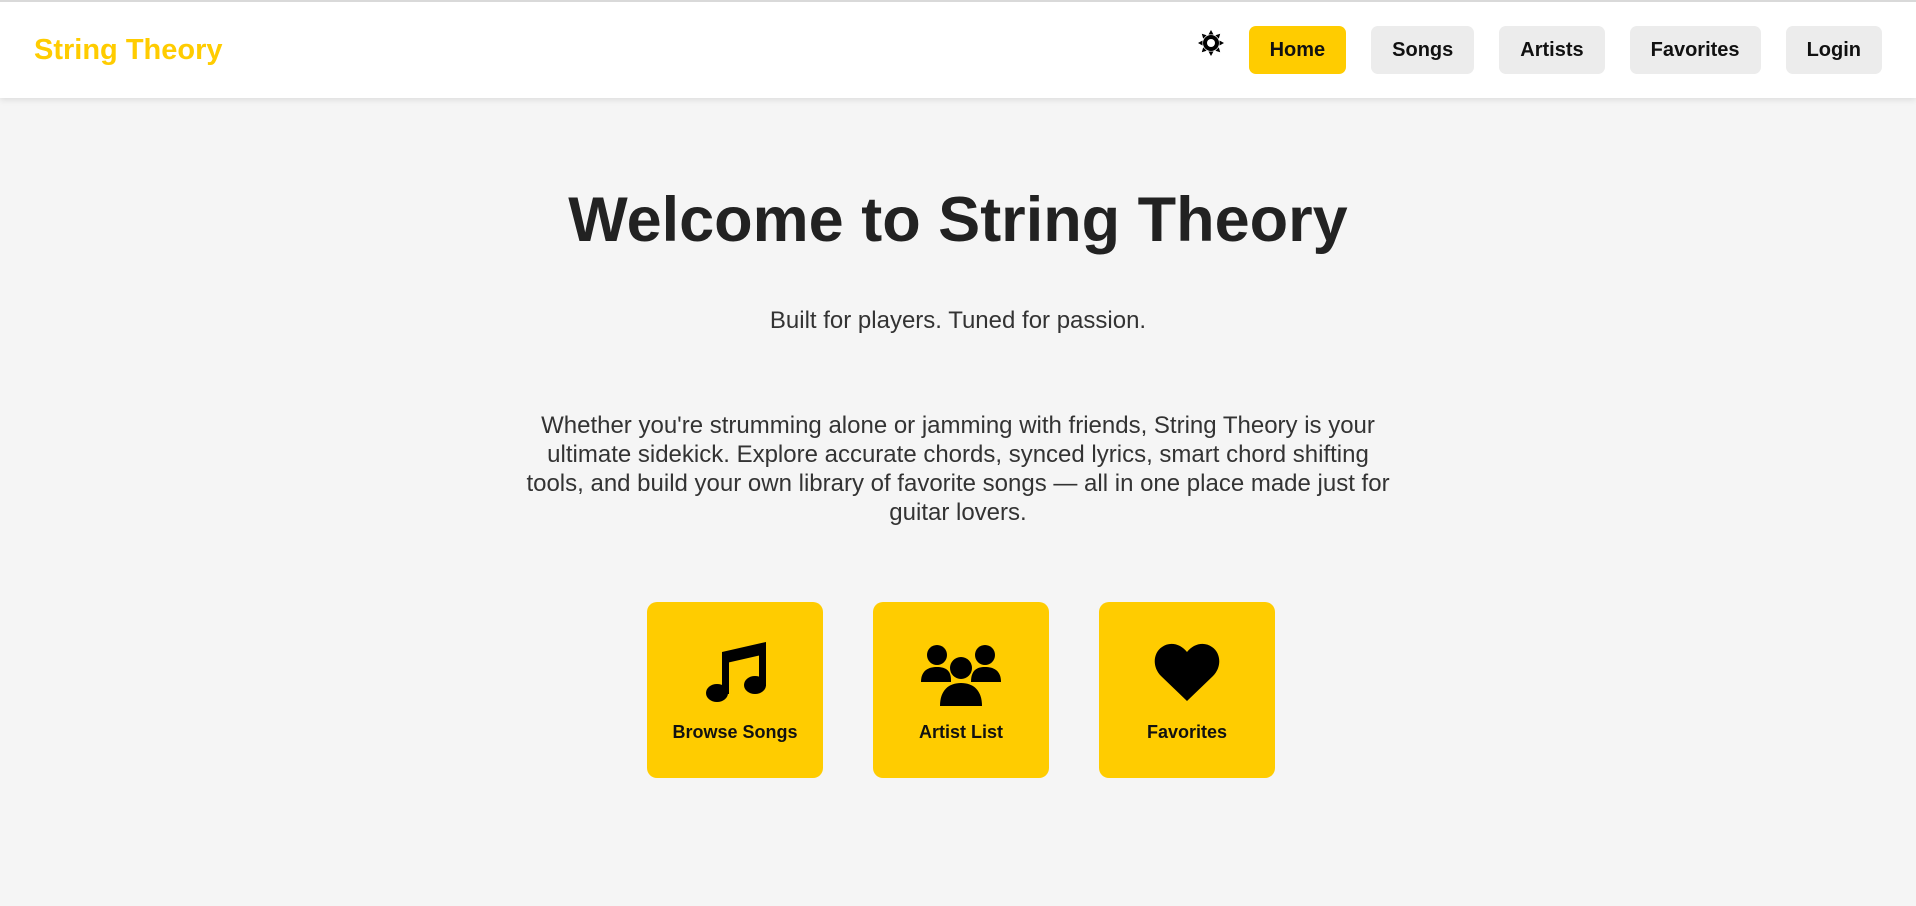  What do you see at coordinates (1211, 43) in the screenshot?
I see `sun-icon` at bounding box center [1211, 43].